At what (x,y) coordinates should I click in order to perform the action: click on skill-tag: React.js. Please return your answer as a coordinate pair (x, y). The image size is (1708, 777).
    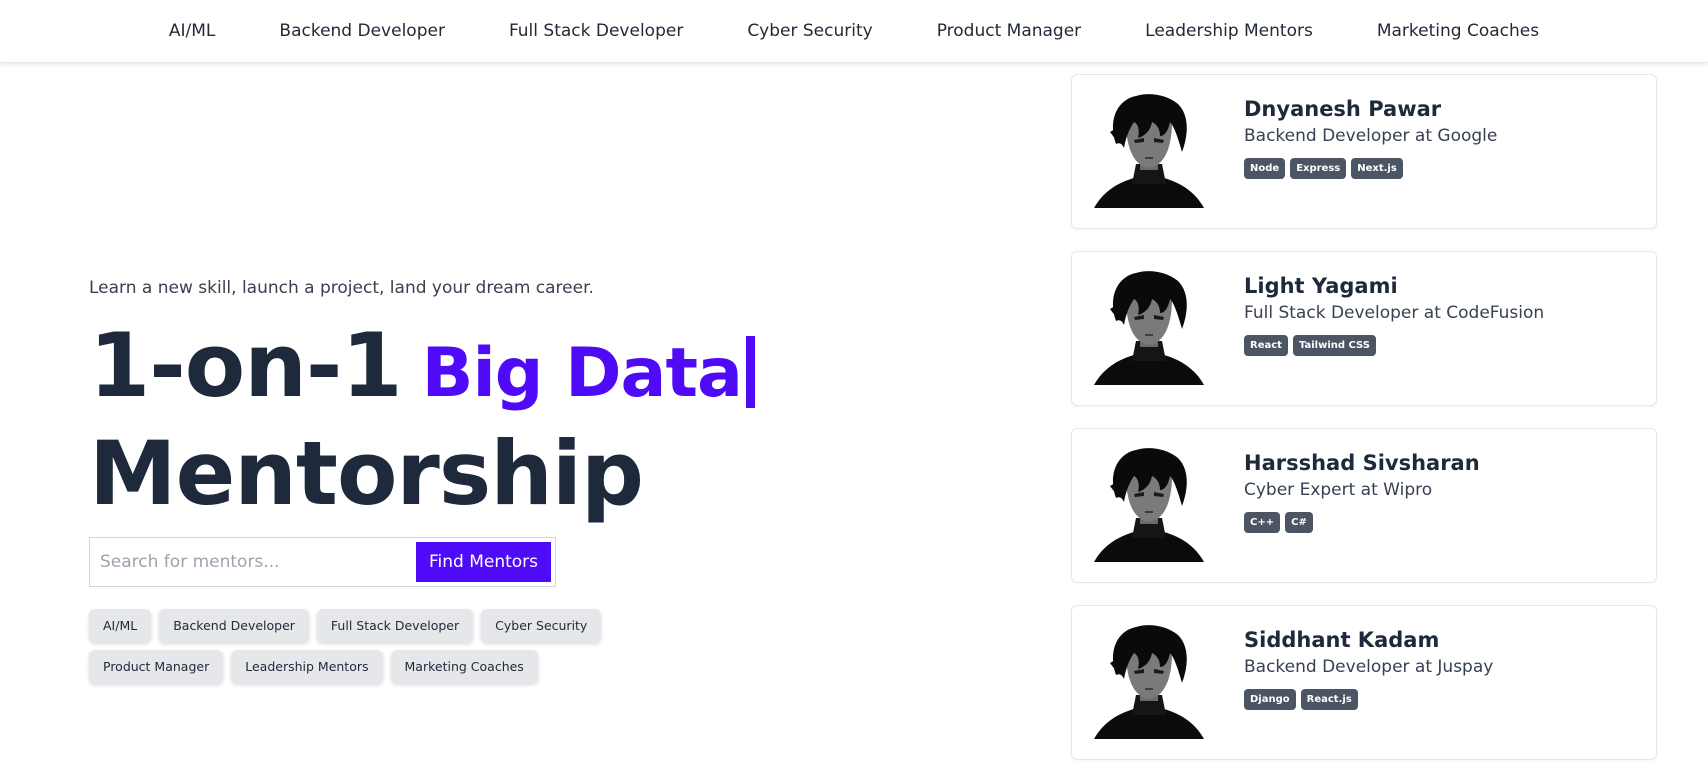
    Looking at the image, I should click on (1329, 699).